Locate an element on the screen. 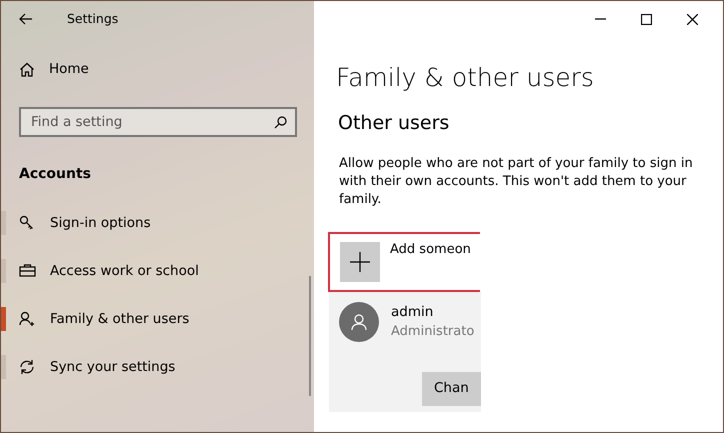 The image size is (724, 433). window-title: Settings is located at coordinates (92, 19).